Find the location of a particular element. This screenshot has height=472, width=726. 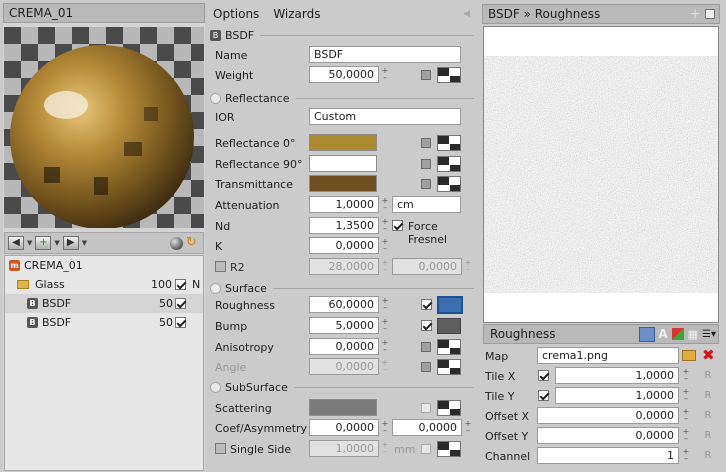

offset-y-reset-icon: R is located at coordinates (708, 436).